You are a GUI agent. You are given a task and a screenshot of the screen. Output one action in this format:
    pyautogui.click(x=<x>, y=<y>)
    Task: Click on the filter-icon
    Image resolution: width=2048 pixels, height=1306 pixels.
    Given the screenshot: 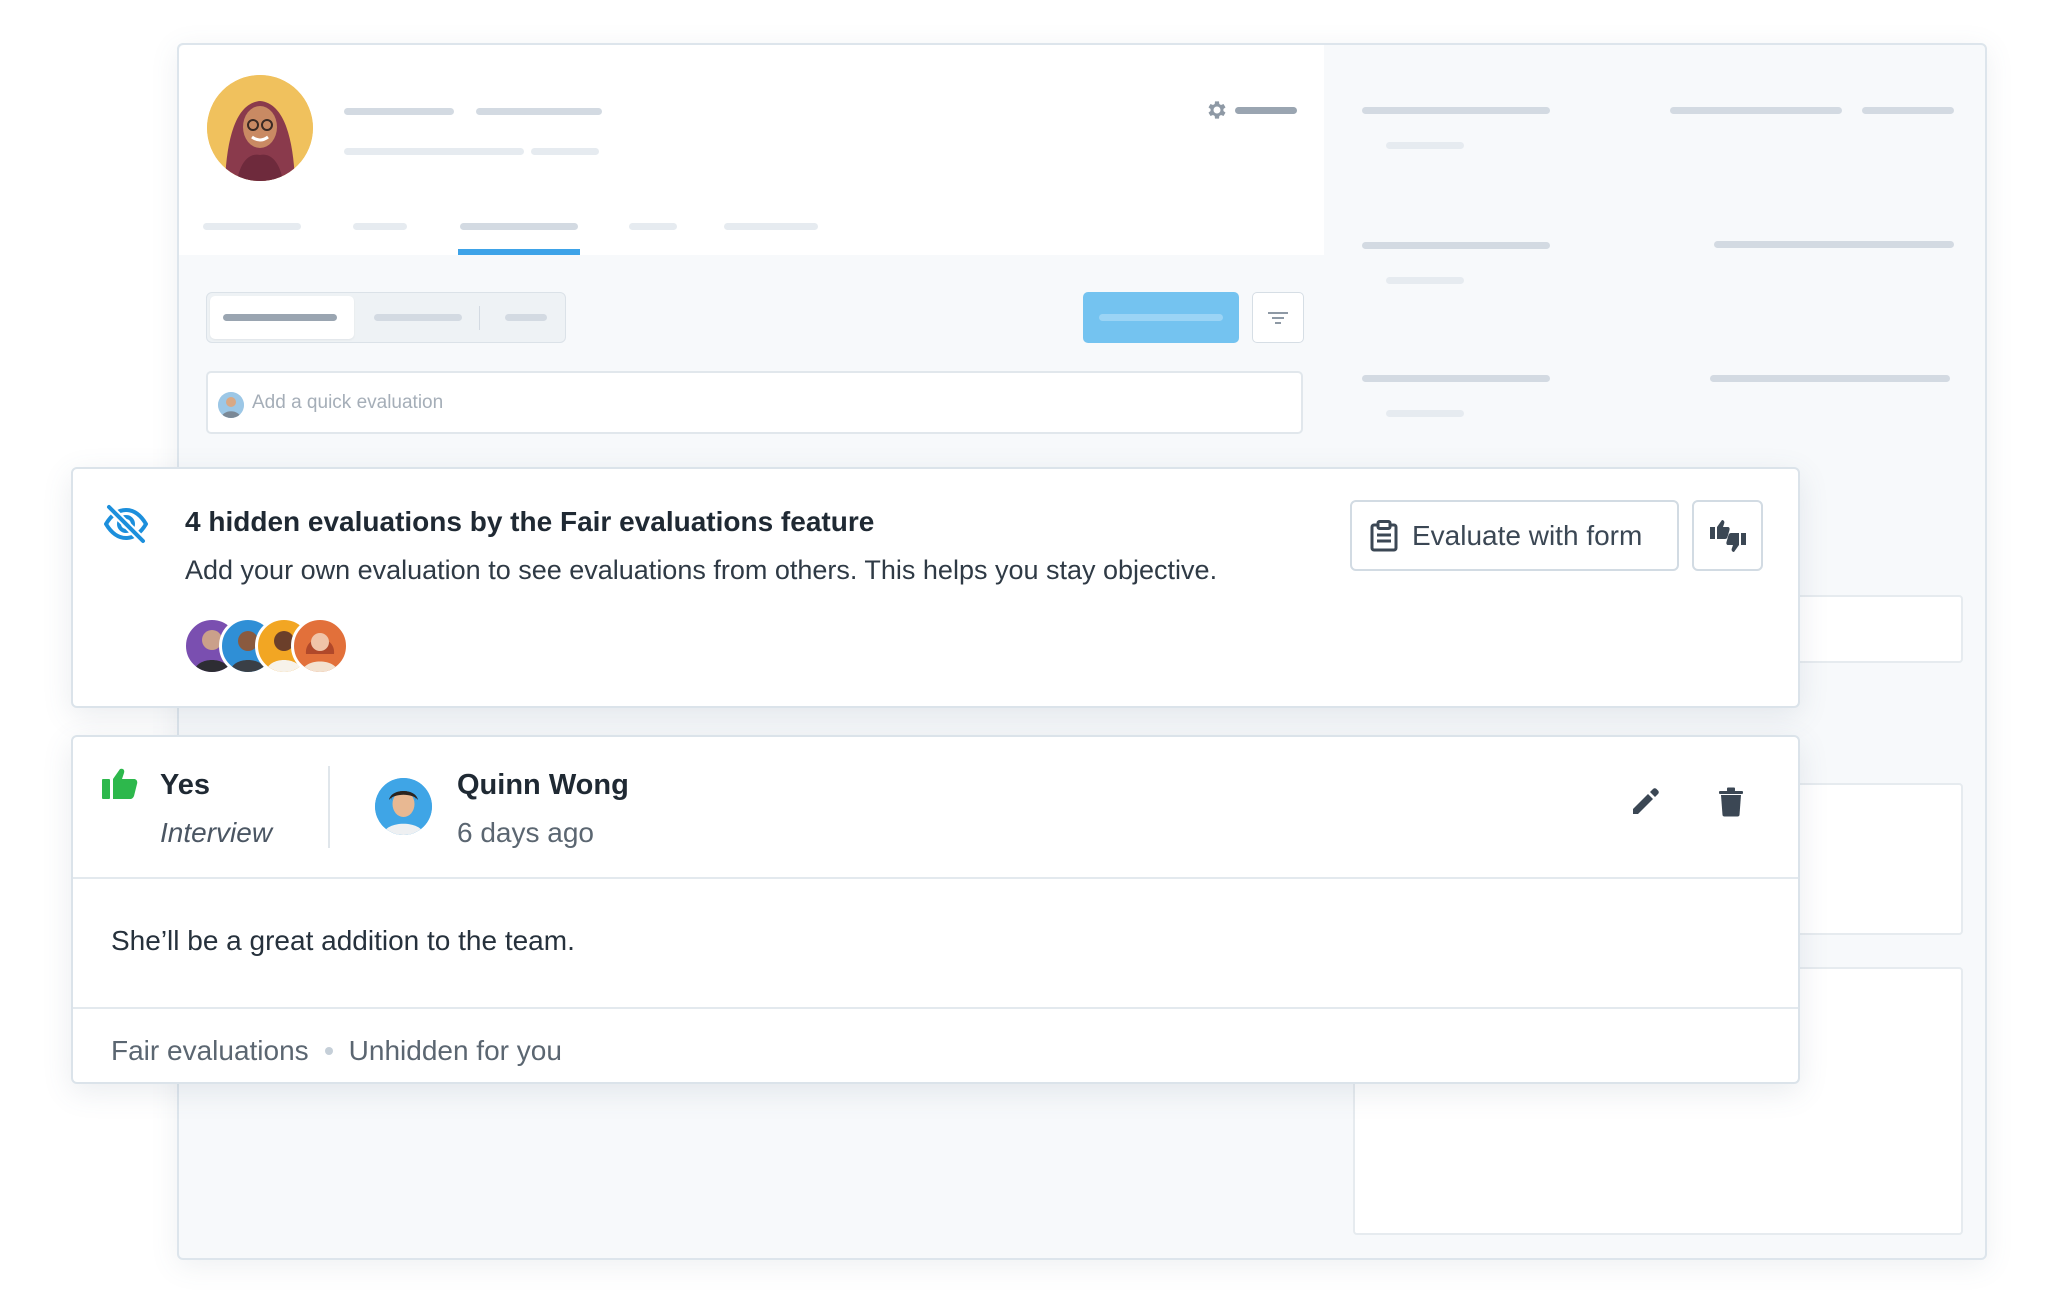 What is the action you would take?
    pyautogui.click(x=1278, y=317)
    